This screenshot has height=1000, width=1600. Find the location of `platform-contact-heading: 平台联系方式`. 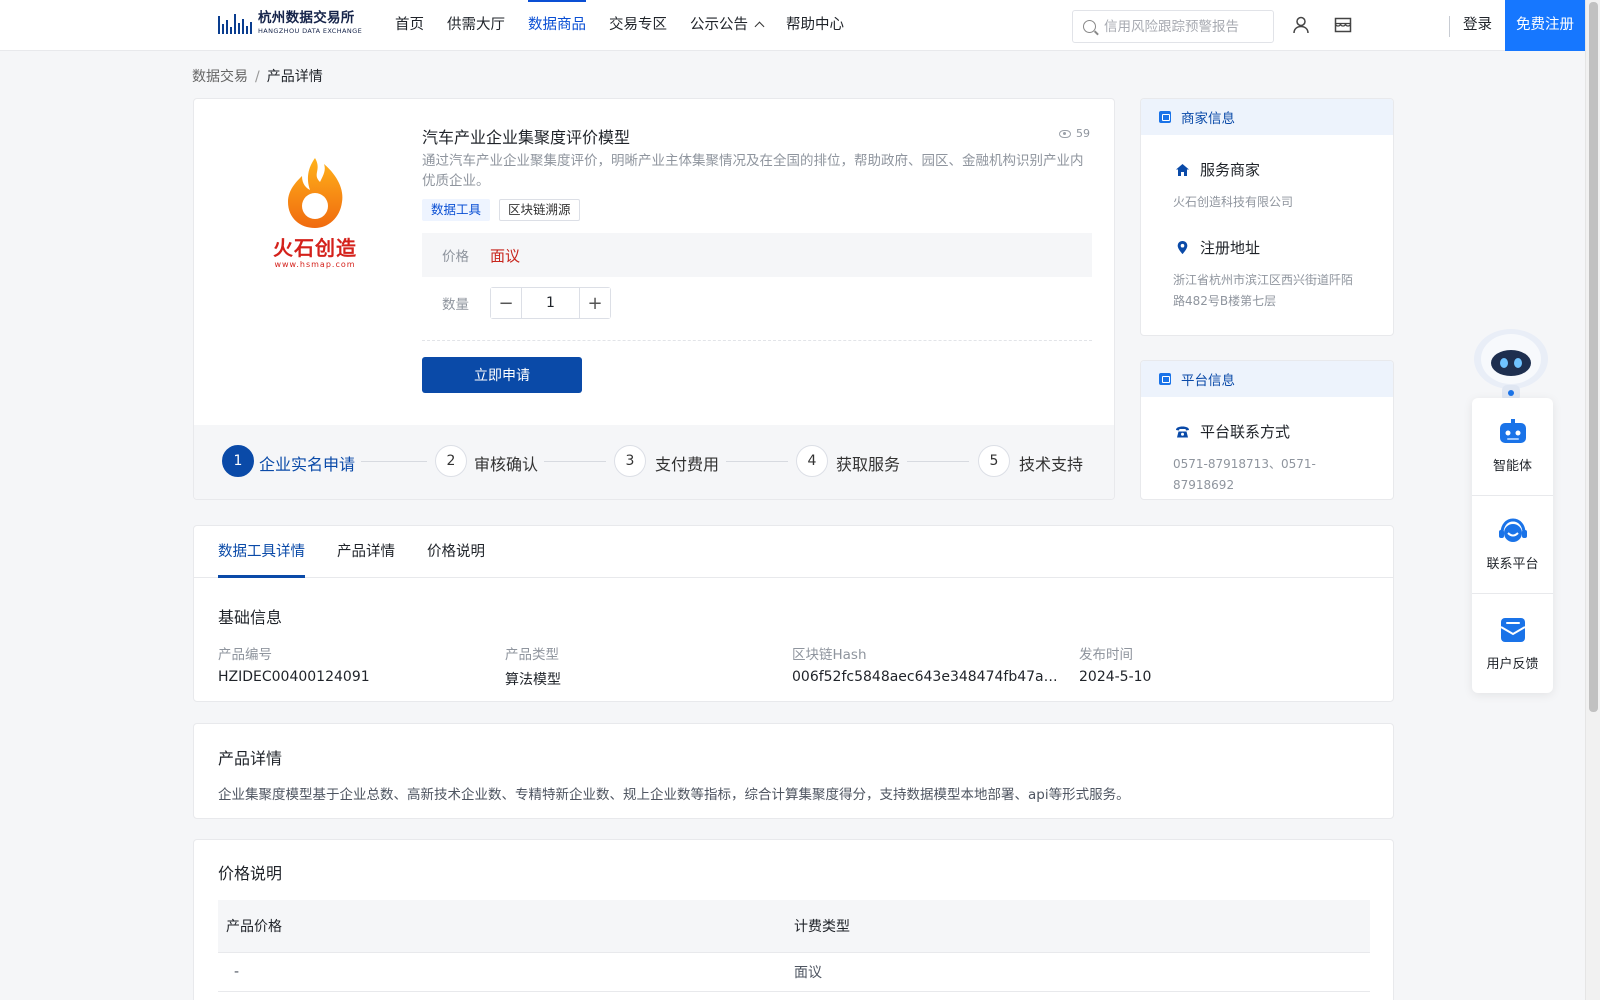

platform-contact-heading: 平台联系方式 is located at coordinates (1267, 431).